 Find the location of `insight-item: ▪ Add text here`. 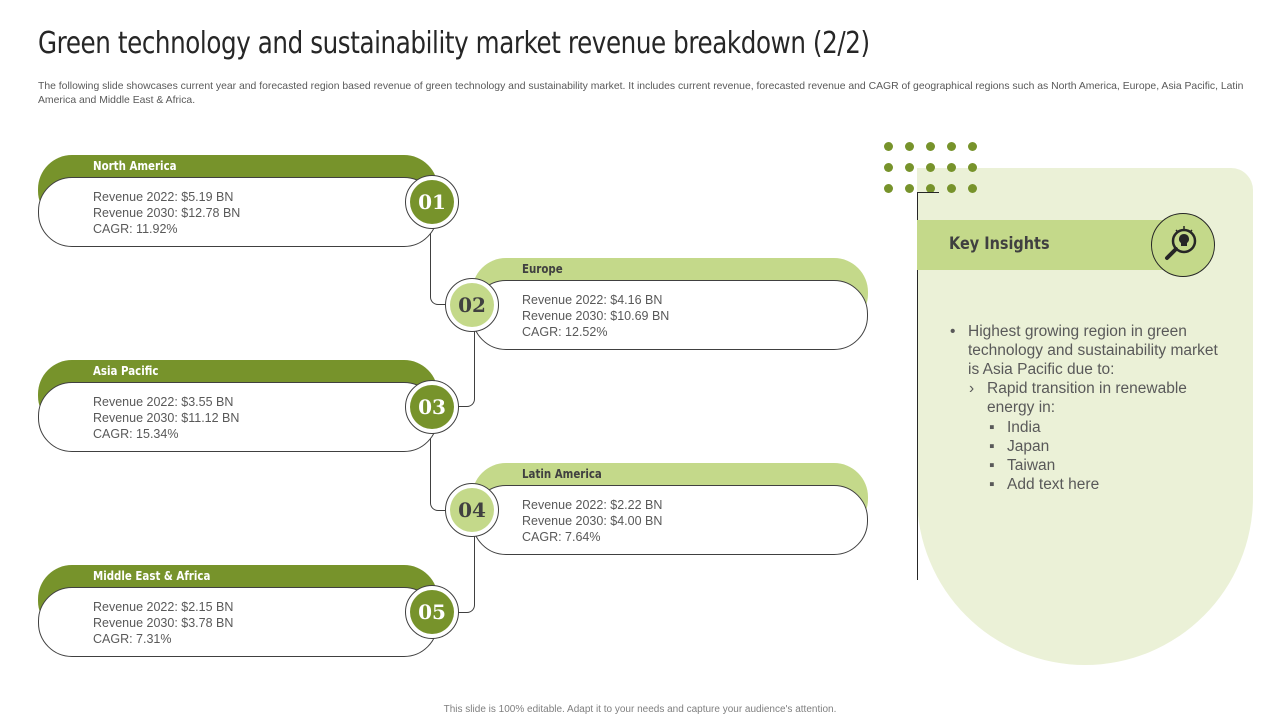

insight-item: ▪ Add text here is located at coordinates (1044, 484).